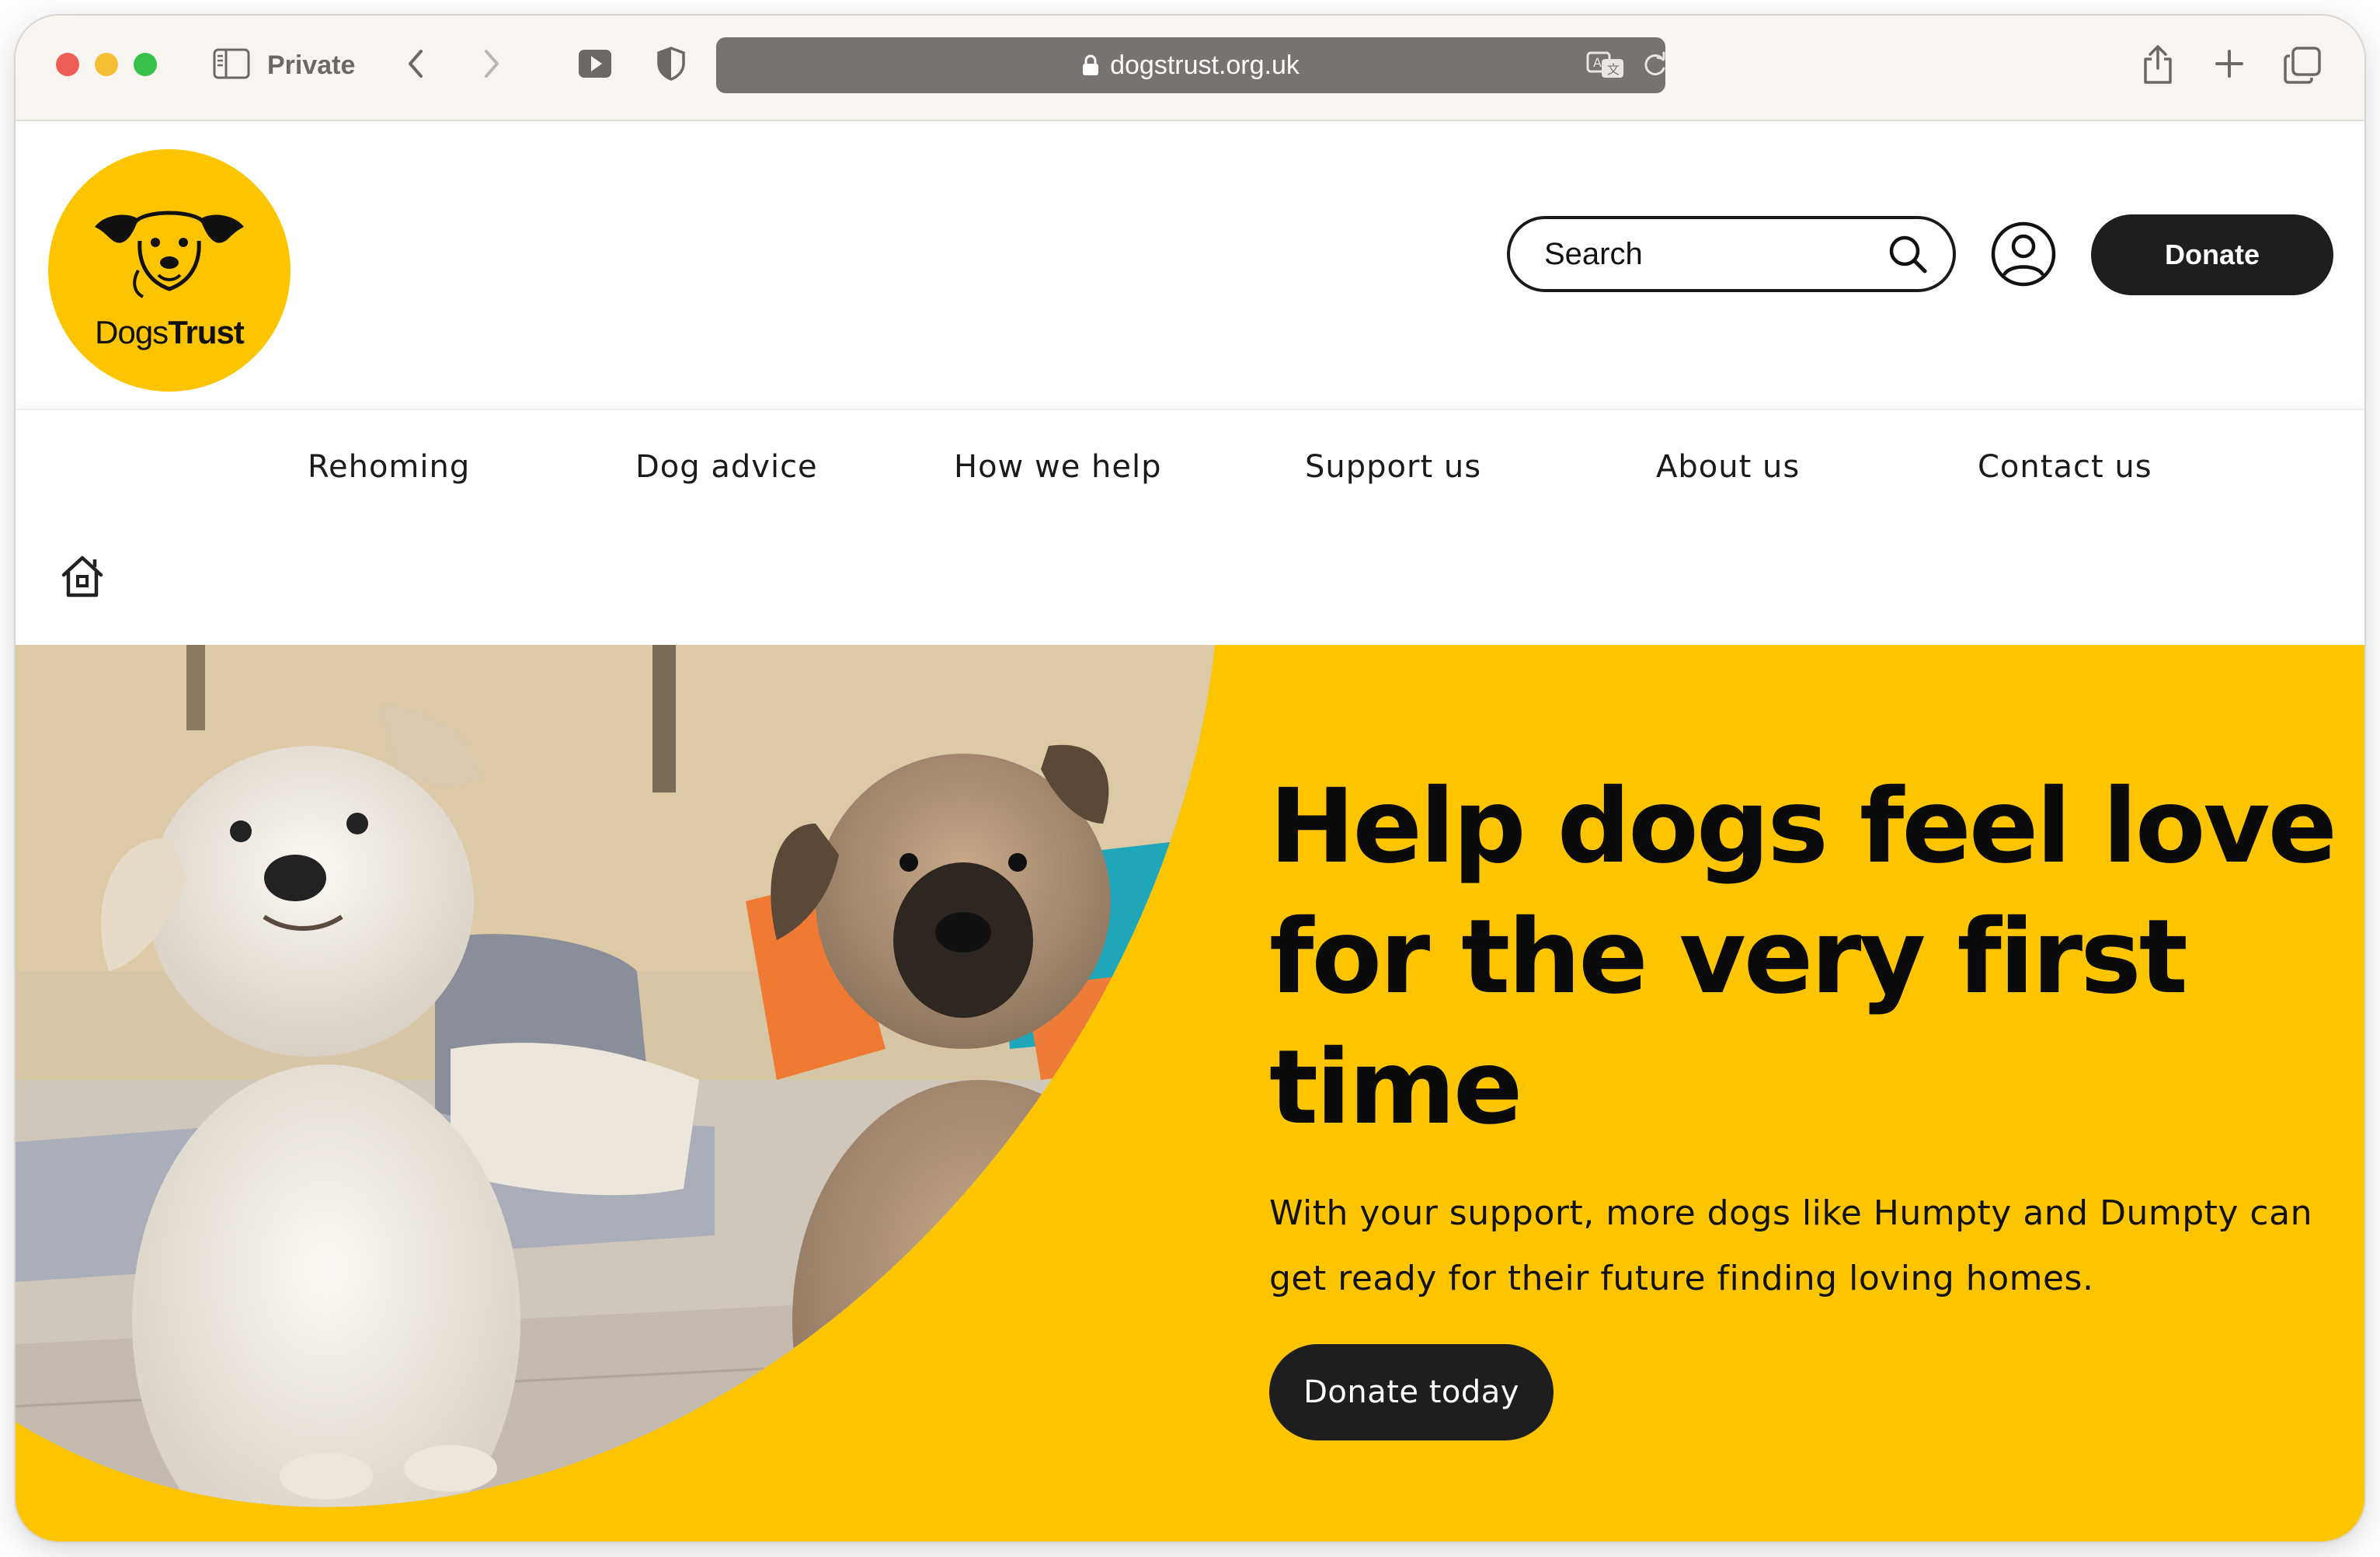  Describe the element at coordinates (1190, 584) in the screenshot. I see `breadcrumb` at that location.